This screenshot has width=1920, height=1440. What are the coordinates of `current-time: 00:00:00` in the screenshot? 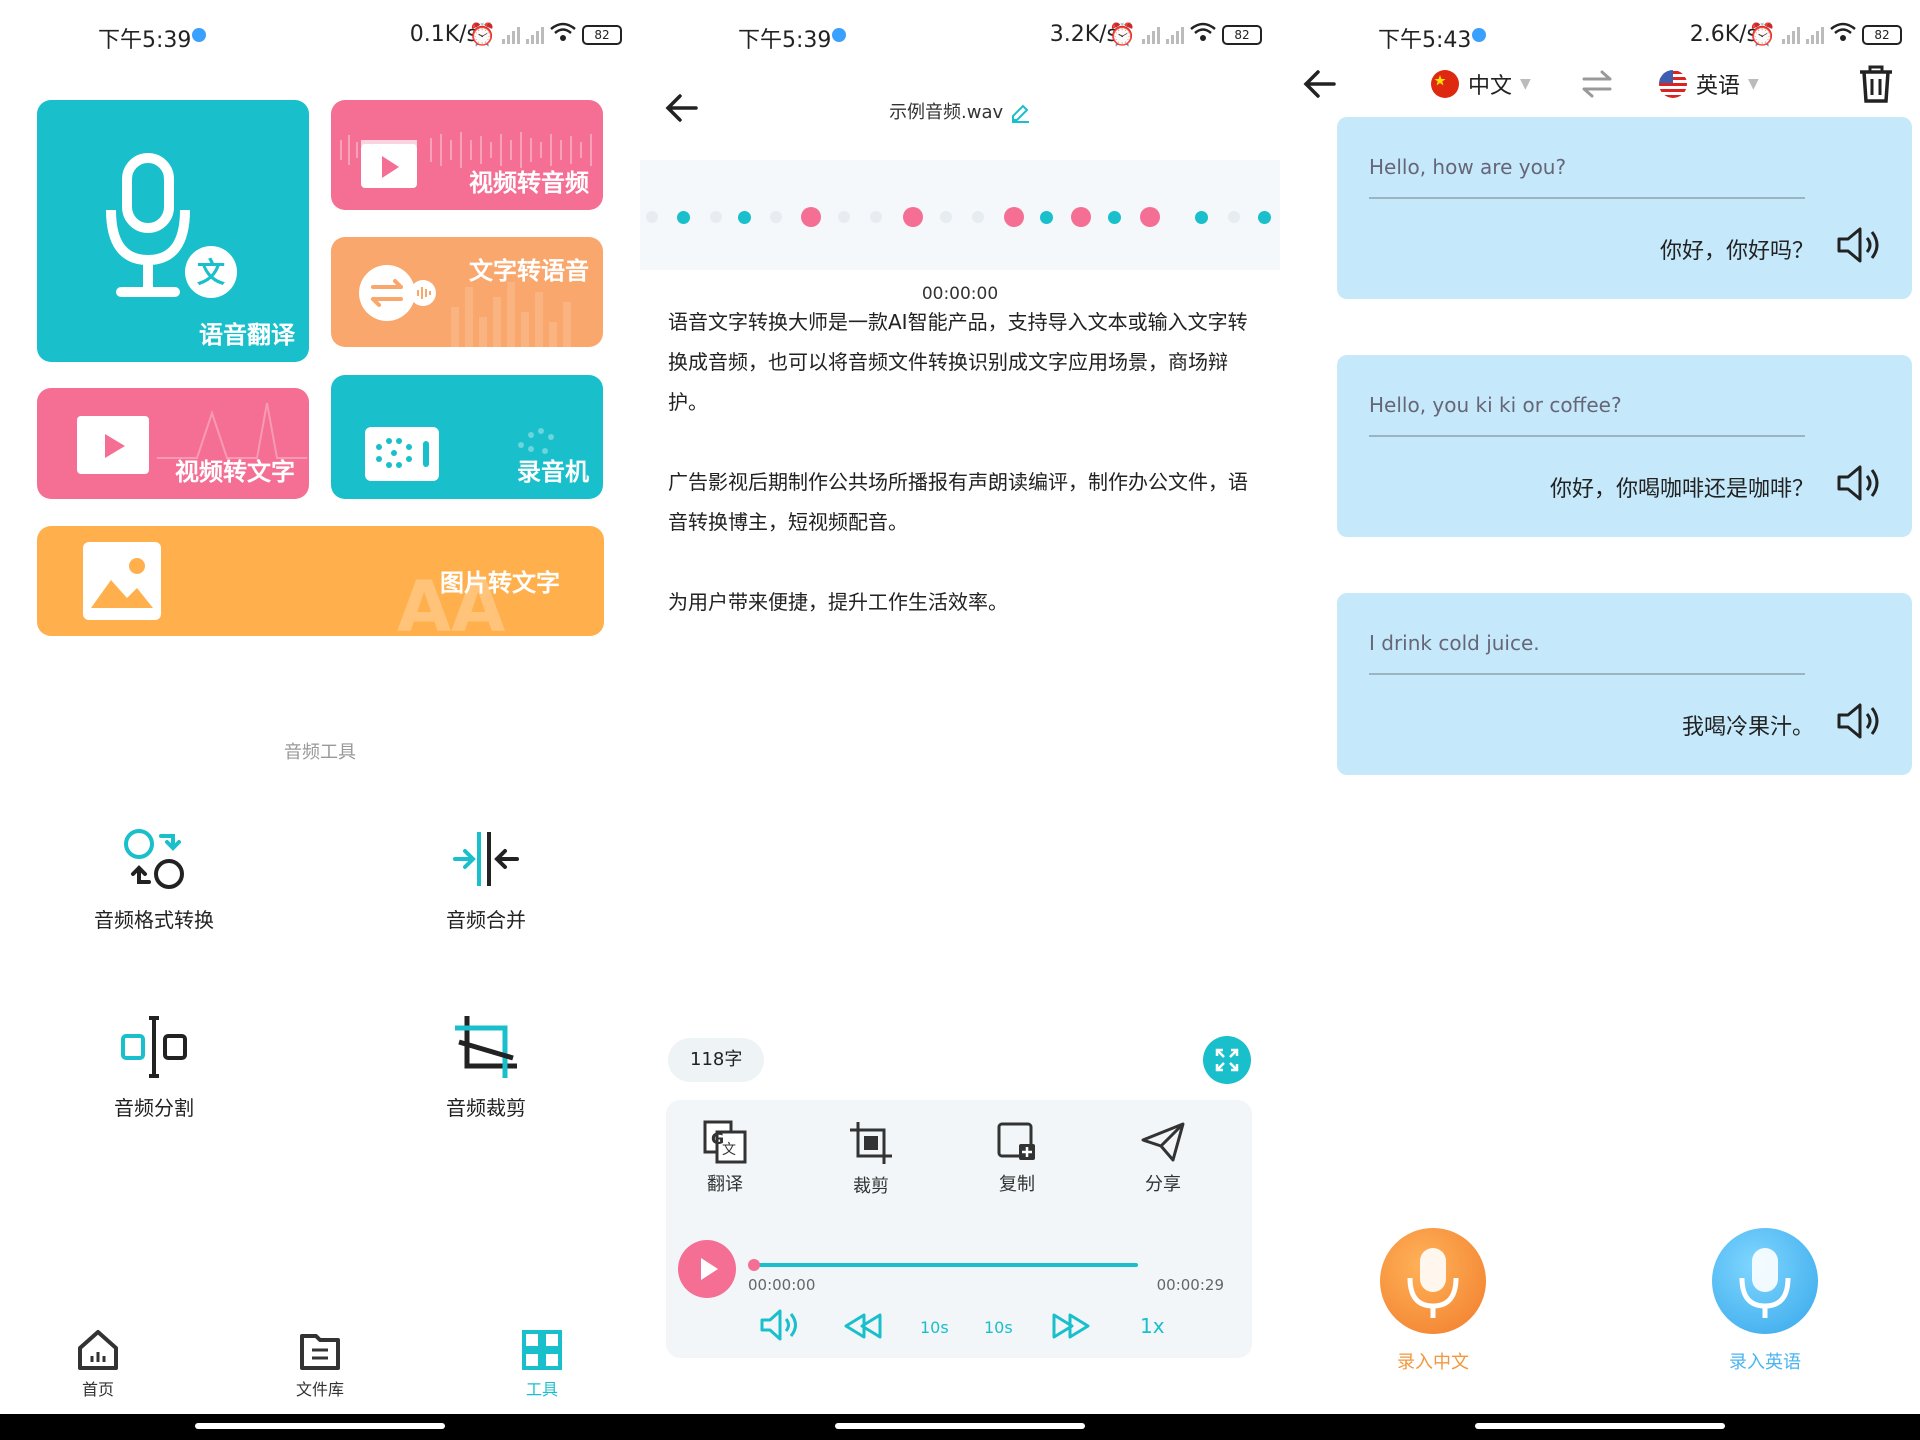 It's located at (782, 1285).